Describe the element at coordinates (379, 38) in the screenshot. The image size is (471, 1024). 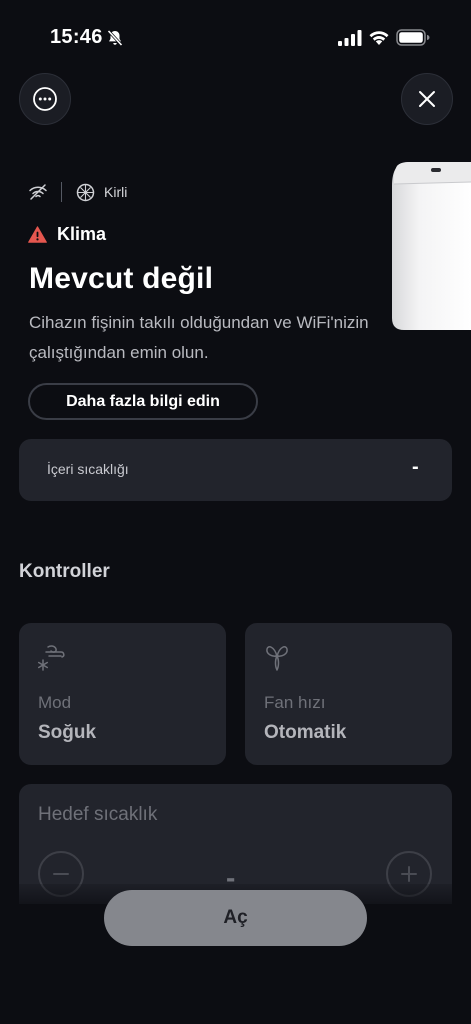
I see `wifi-icon` at that location.